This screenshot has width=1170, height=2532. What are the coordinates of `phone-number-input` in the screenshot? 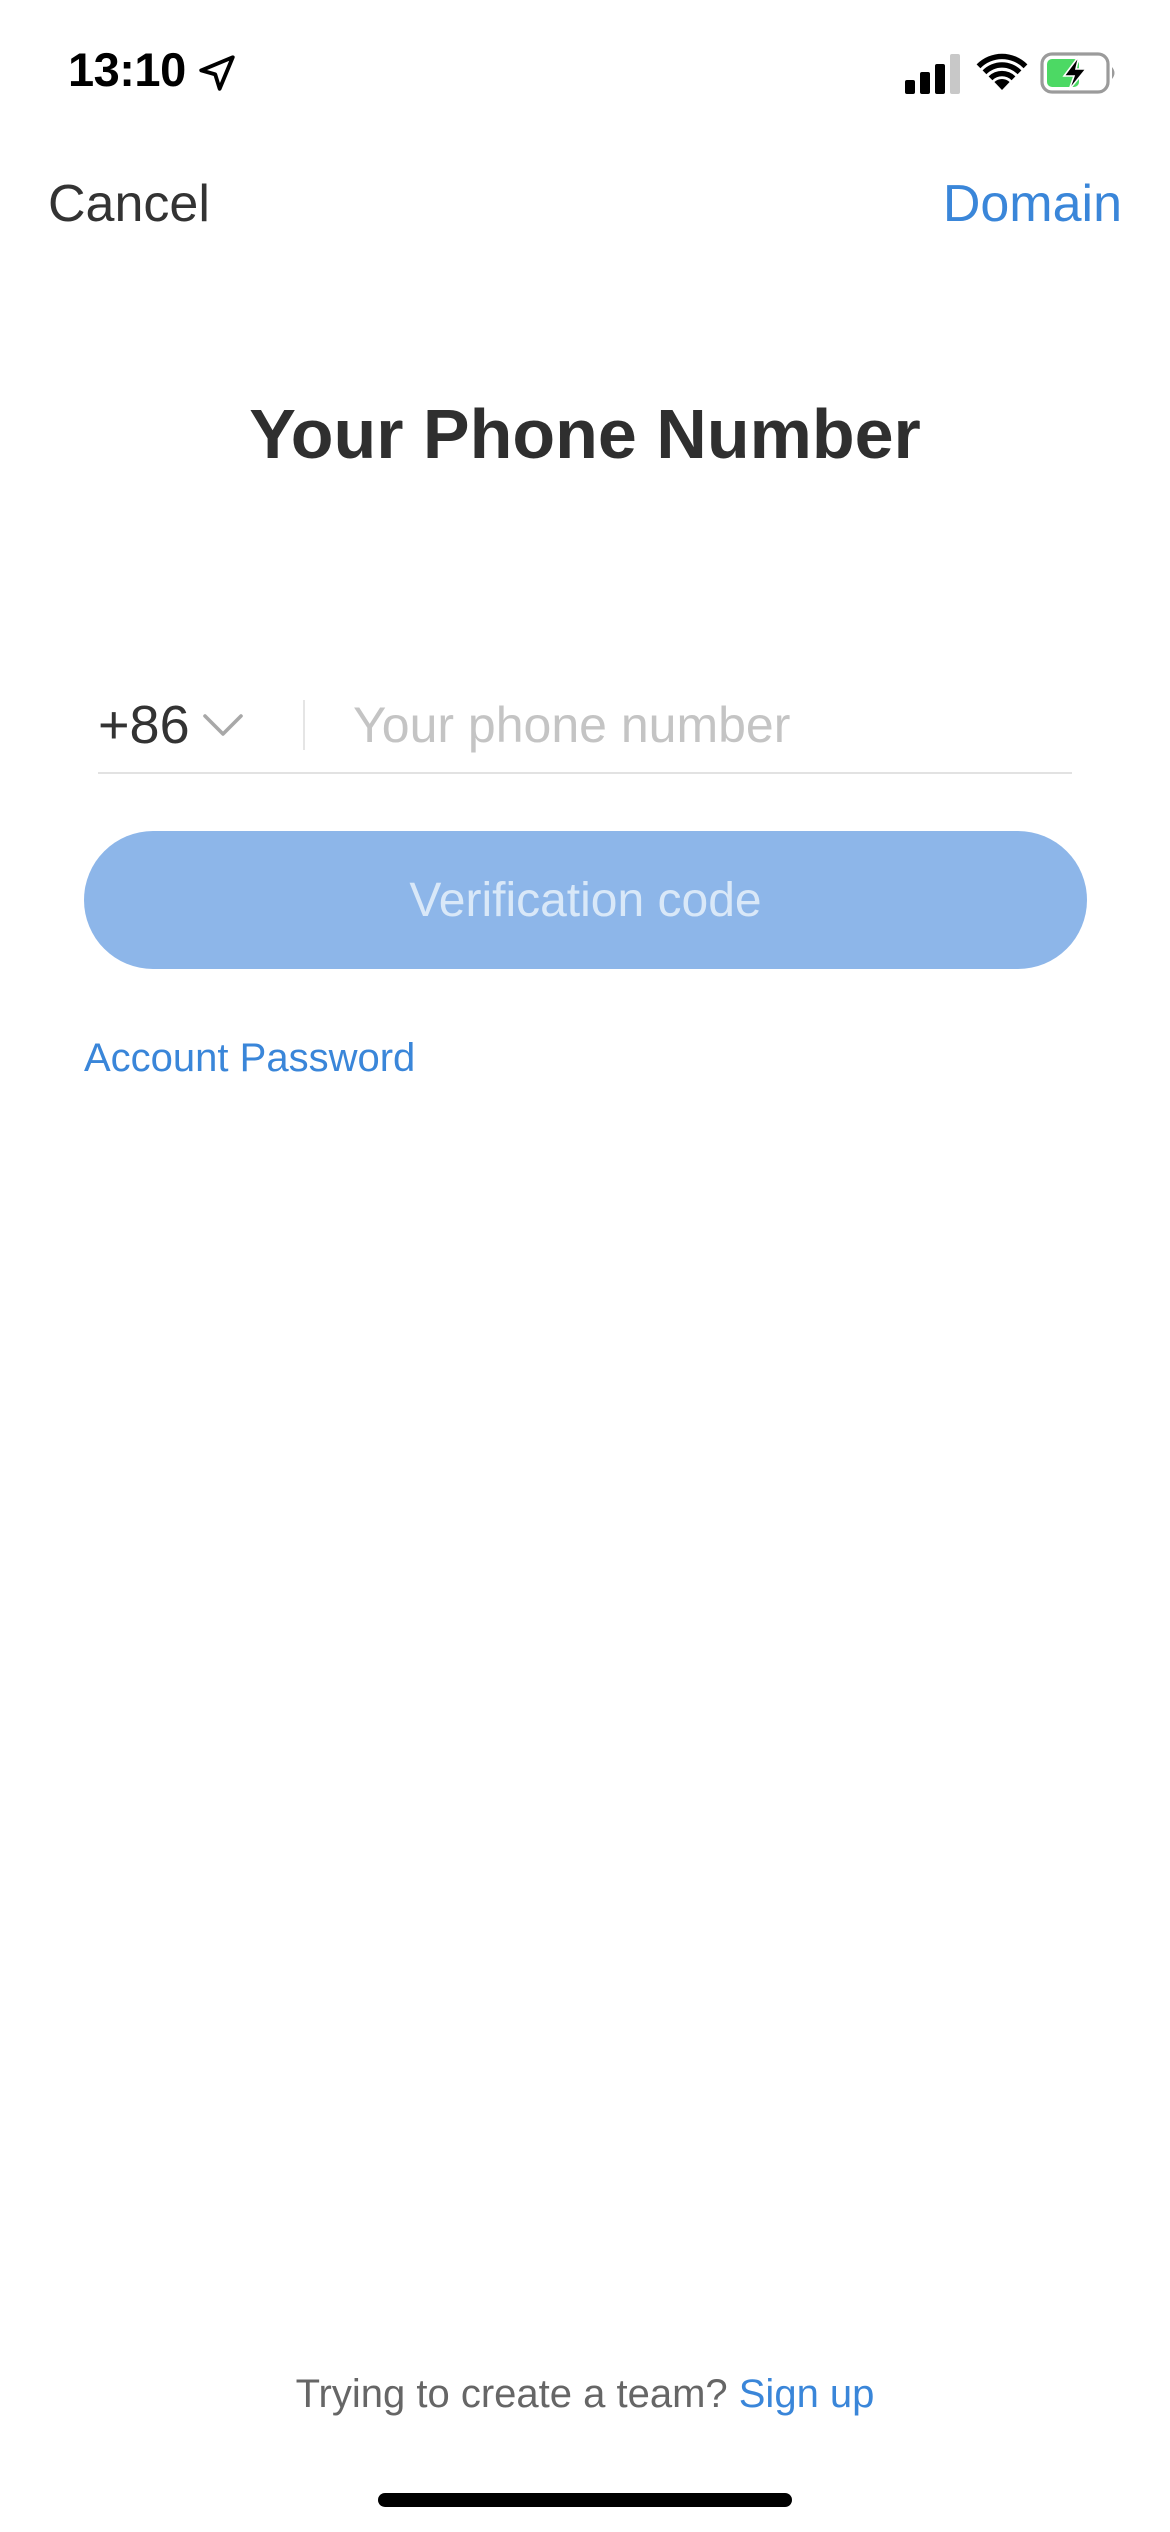 It's located at (703, 725).